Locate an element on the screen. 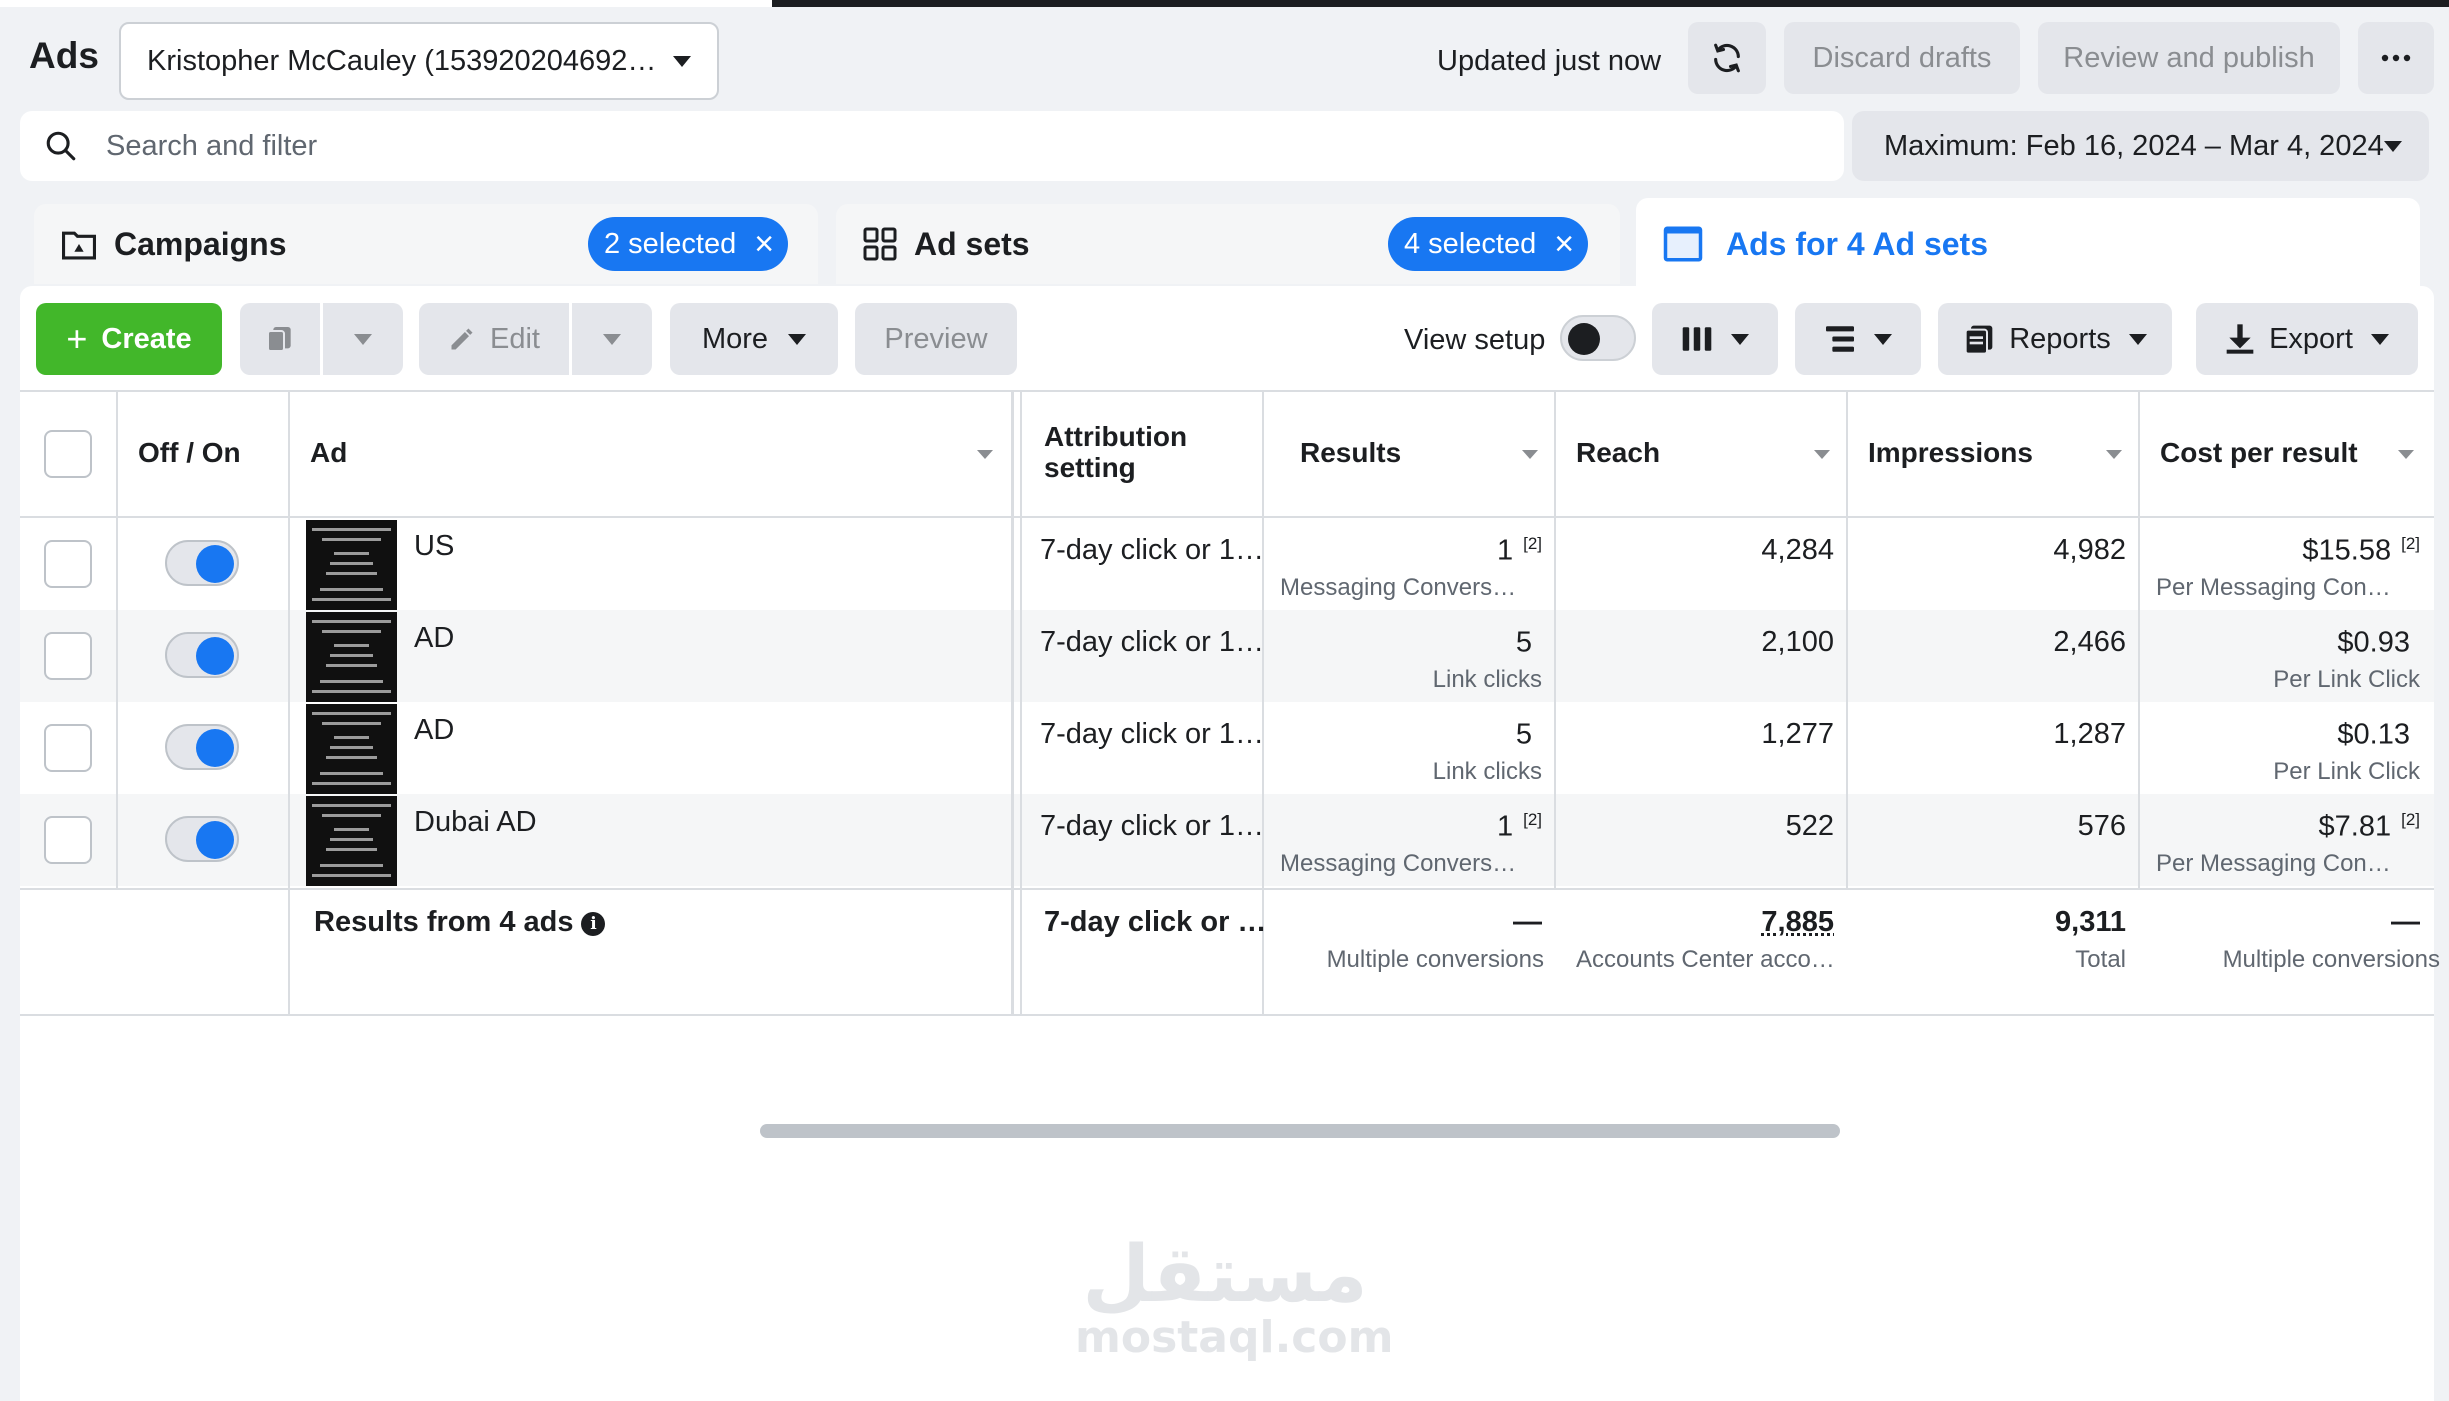  more-button: More is located at coordinates (754, 339).